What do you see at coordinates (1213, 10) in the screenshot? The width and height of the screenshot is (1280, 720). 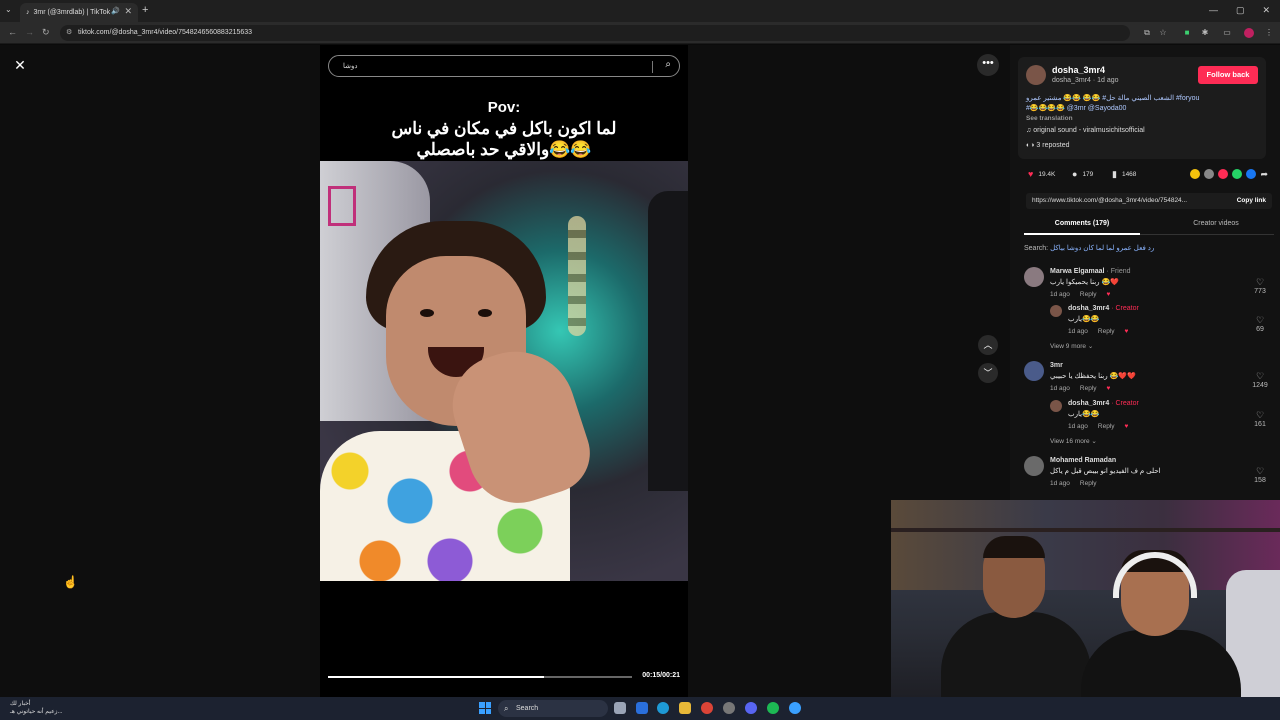 I see `minimize-button: —` at bounding box center [1213, 10].